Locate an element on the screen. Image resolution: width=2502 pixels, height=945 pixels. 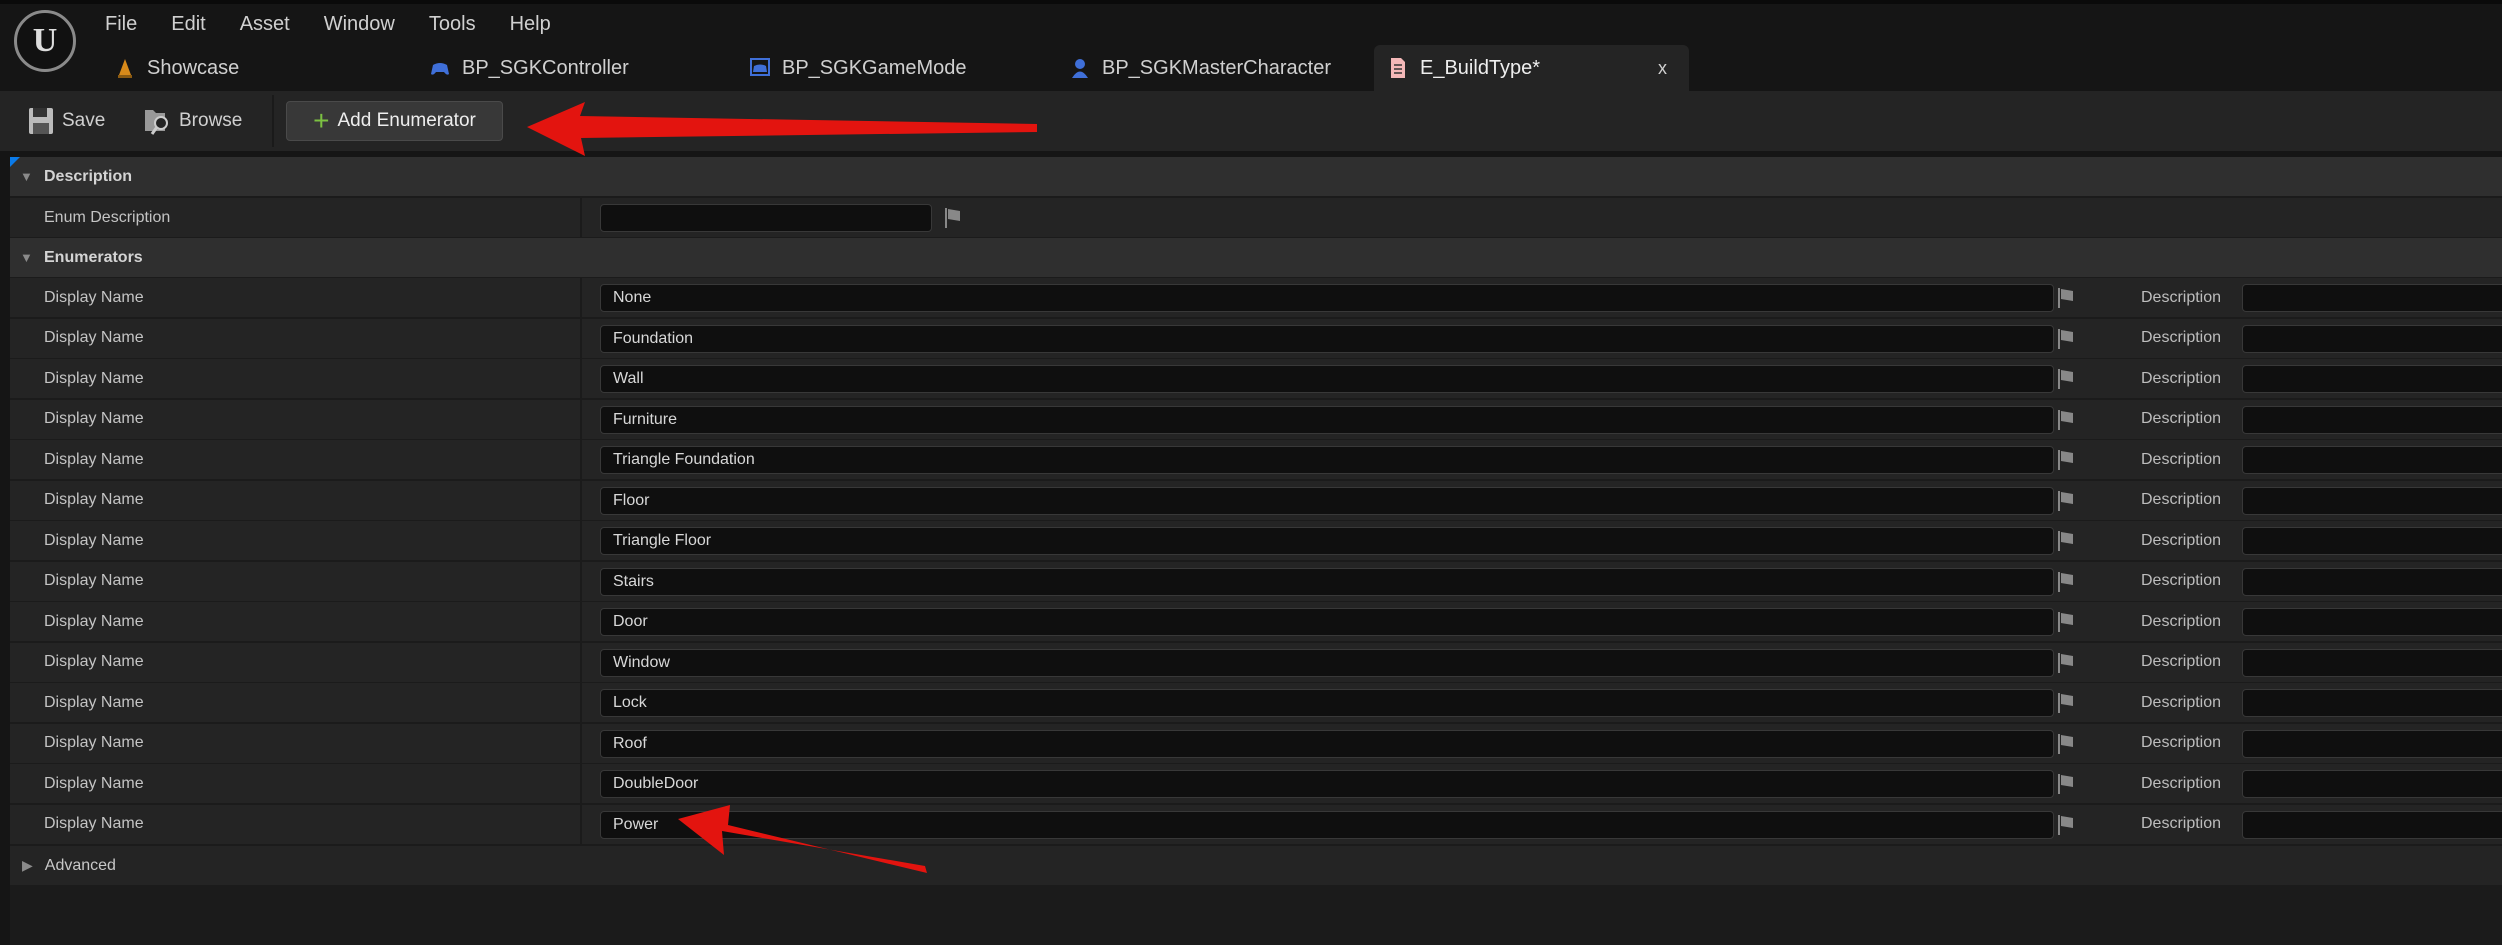
display-name-input: Furniture is located at coordinates (1327, 419).